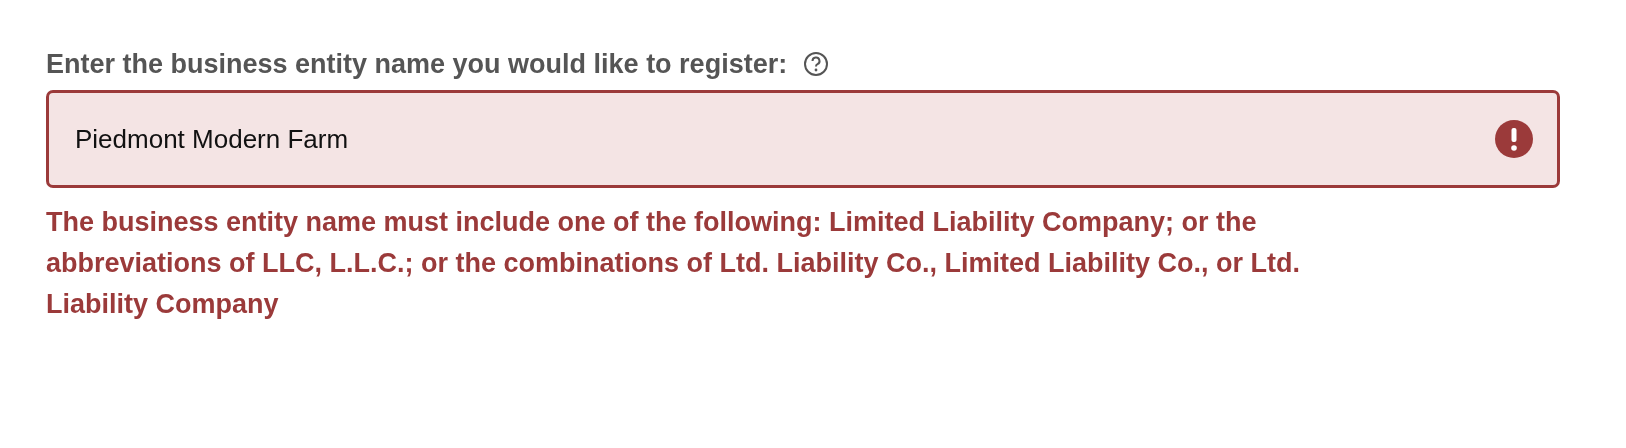 The height and width of the screenshot is (448, 1626). What do you see at coordinates (417, 64) in the screenshot?
I see `field-label: Enter the business entity name you would like to register:` at bounding box center [417, 64].